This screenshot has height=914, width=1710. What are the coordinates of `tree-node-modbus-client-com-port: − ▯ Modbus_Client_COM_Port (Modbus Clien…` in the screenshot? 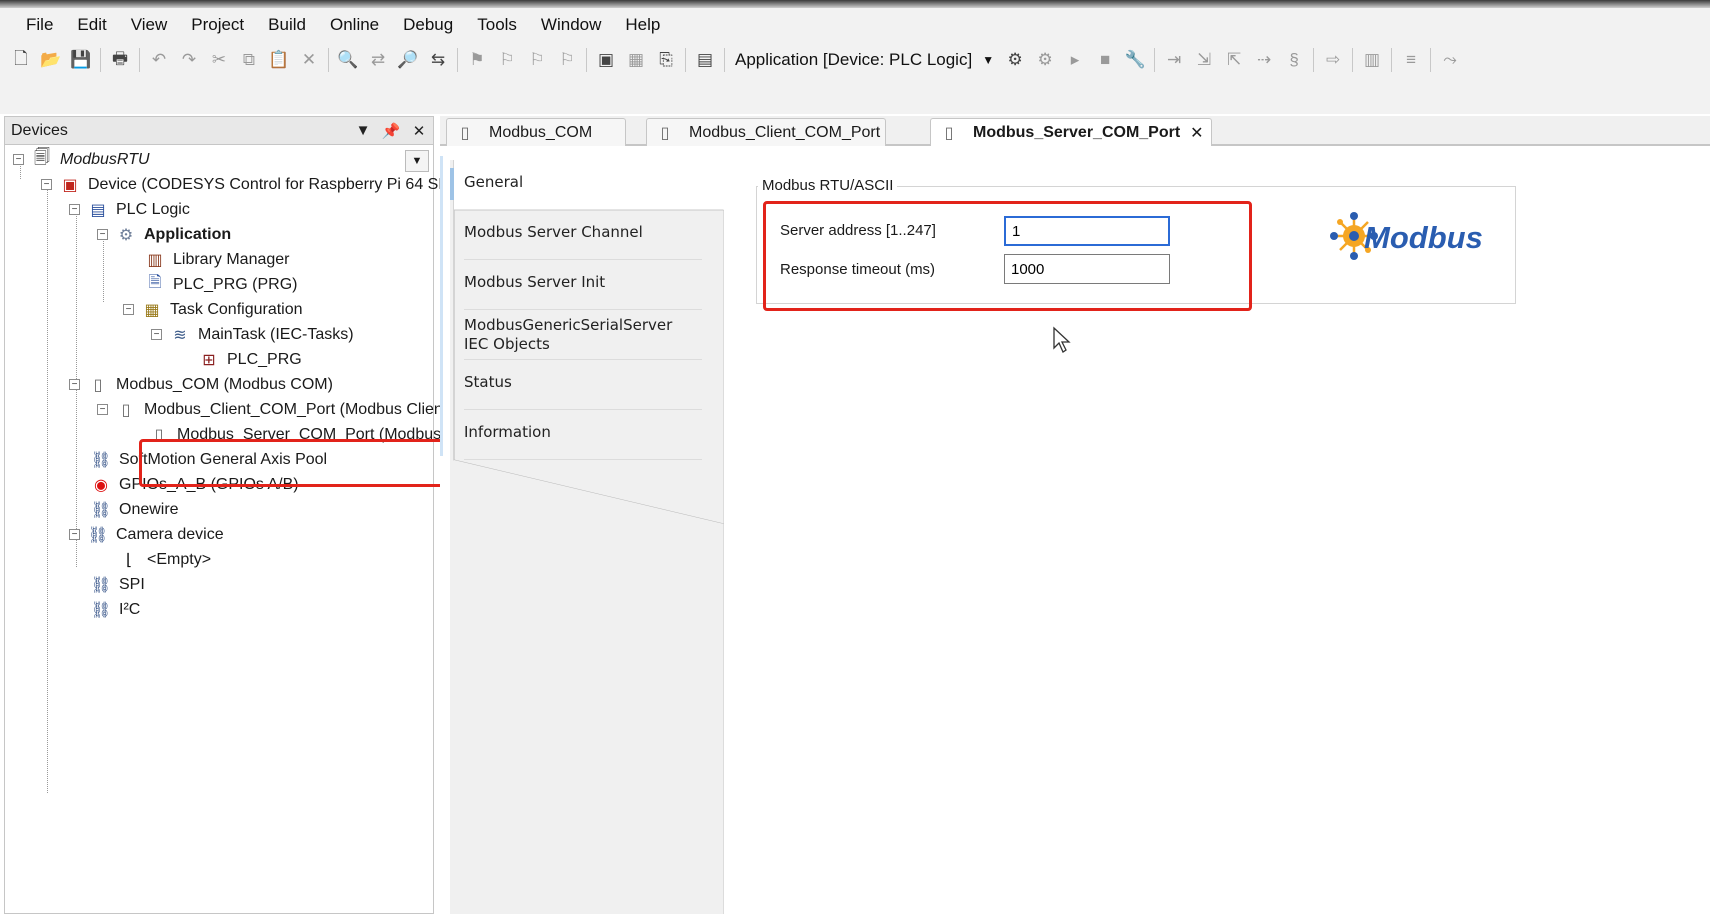 It's located at (272, 409).